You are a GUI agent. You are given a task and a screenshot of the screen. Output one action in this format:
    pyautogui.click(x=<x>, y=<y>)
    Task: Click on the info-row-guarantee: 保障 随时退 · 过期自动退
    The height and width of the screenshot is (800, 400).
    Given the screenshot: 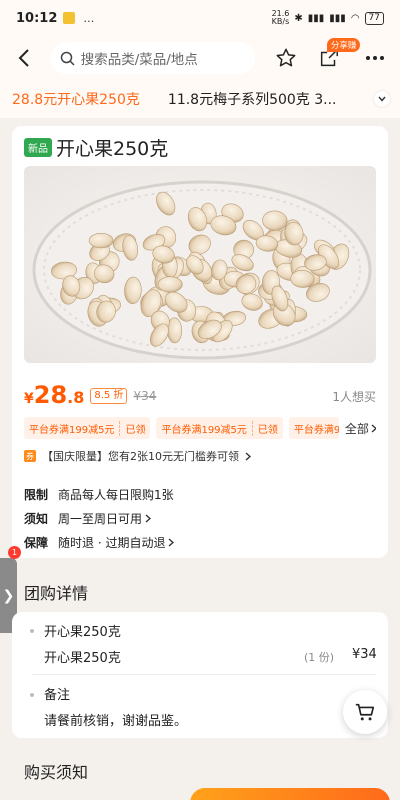 What is the action you would take?
    pyautogui.click(x=99, y=542)
    